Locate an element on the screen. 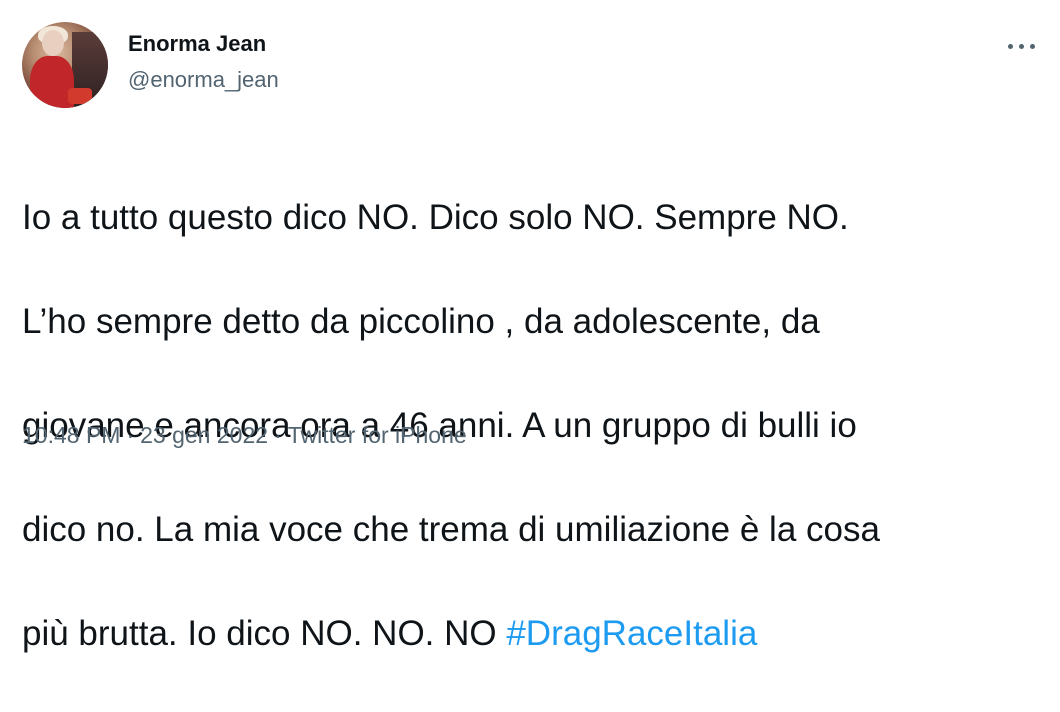 This screenshot has height=712, width=1060. avatar is located at coordinates (65, 65).